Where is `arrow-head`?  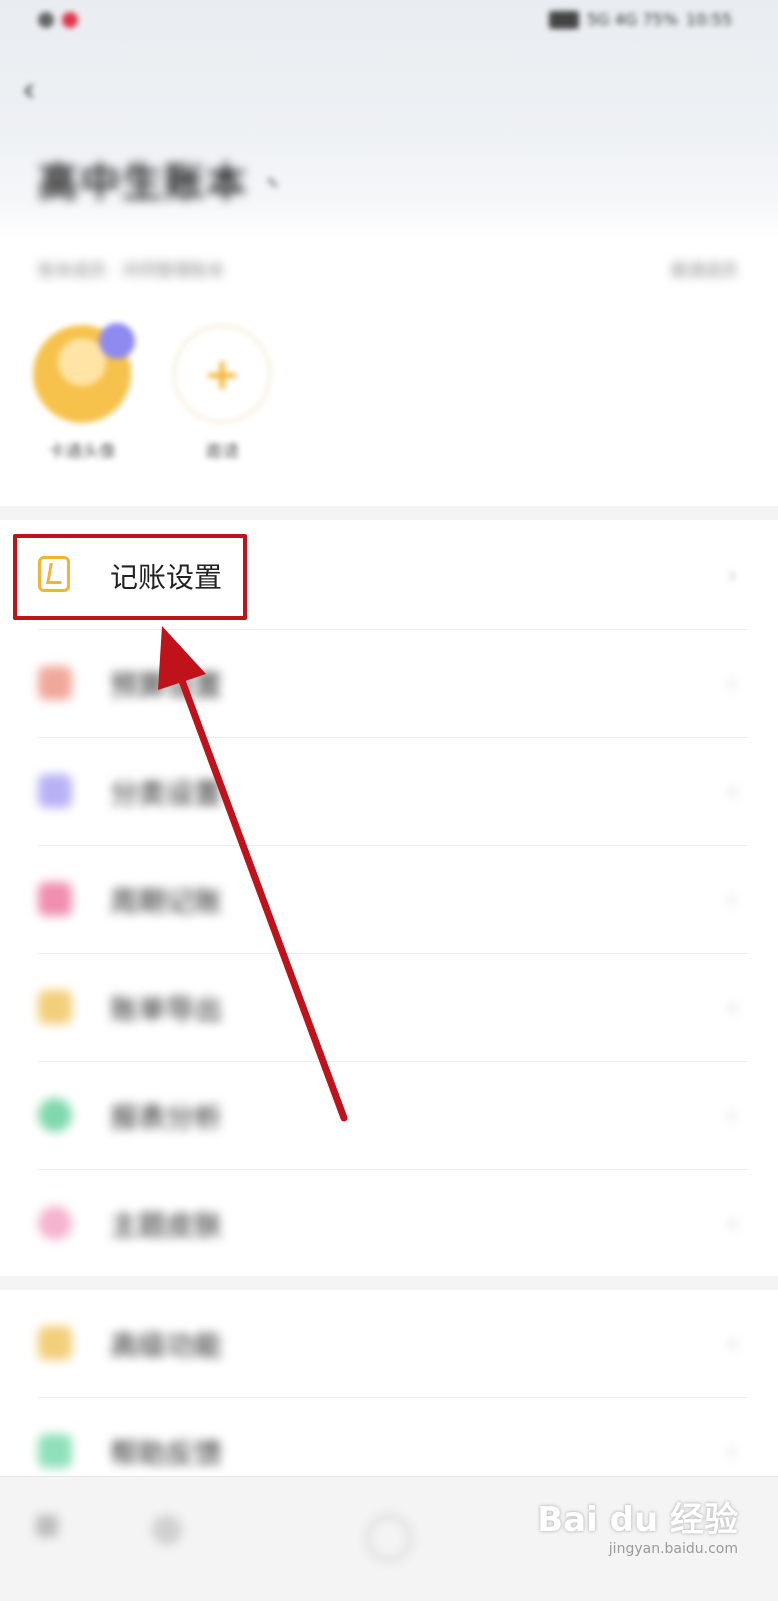 arrow-head is located at coordinates (182, 658).